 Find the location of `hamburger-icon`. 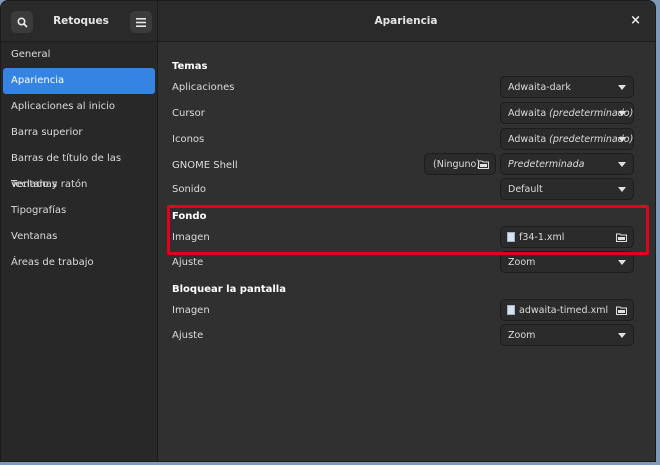

hamburger-icon is located at coordinates (141, 22).